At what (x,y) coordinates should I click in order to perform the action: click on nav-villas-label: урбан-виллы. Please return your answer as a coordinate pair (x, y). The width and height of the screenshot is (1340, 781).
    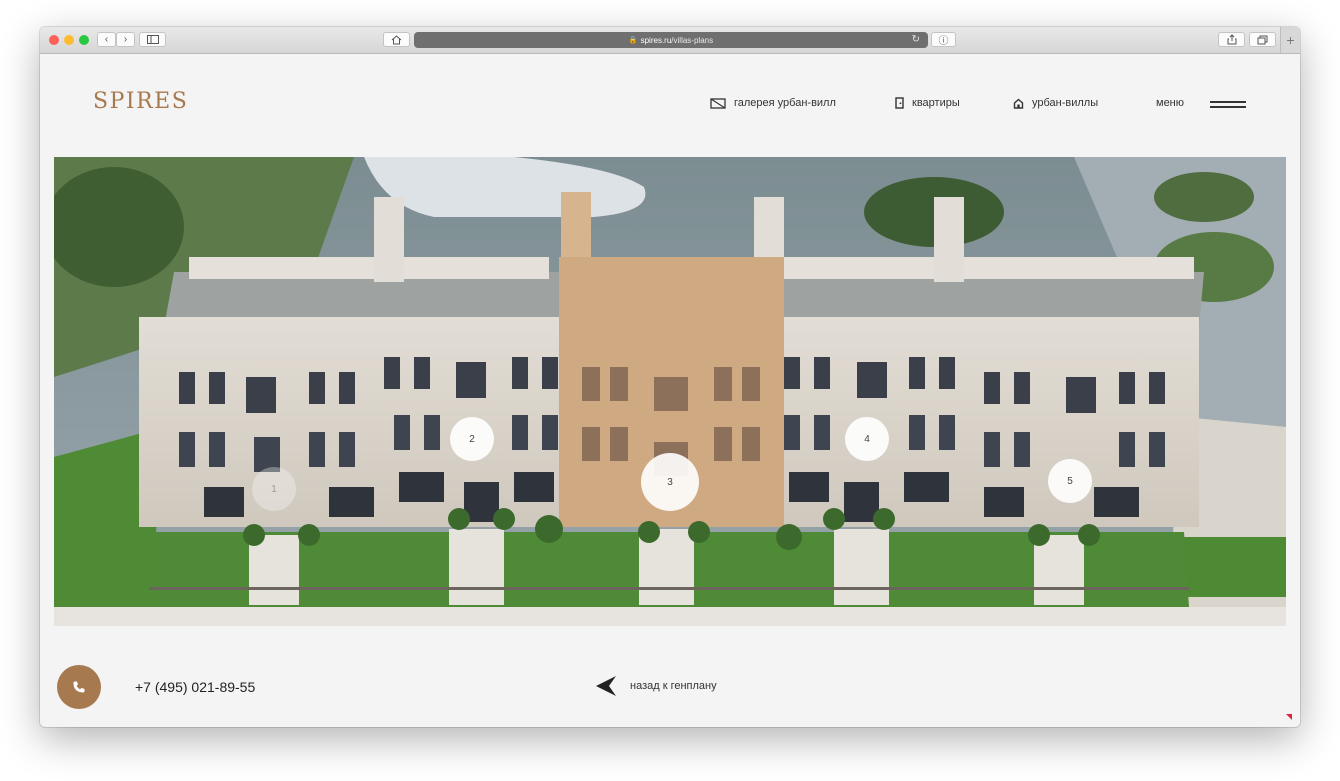
    Looking at the image, I should click on (1065, 103).